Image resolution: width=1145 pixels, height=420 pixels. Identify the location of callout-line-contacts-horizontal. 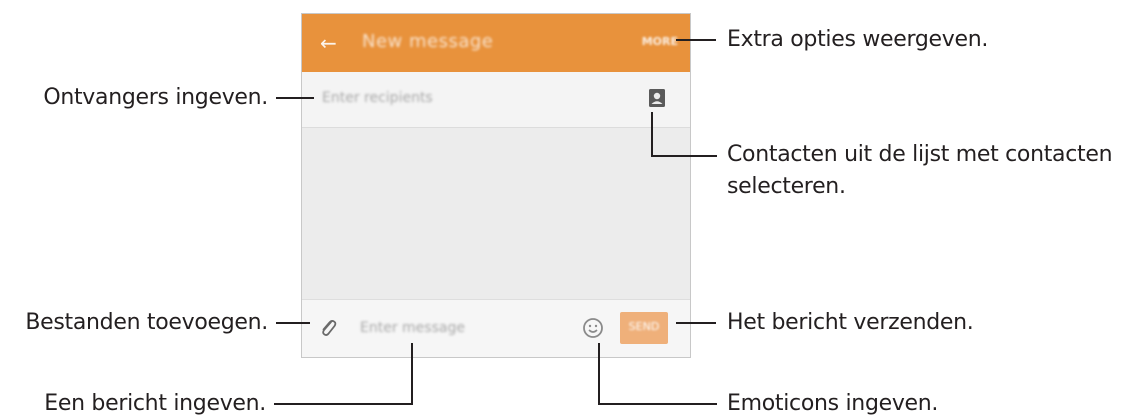
(684, 156).